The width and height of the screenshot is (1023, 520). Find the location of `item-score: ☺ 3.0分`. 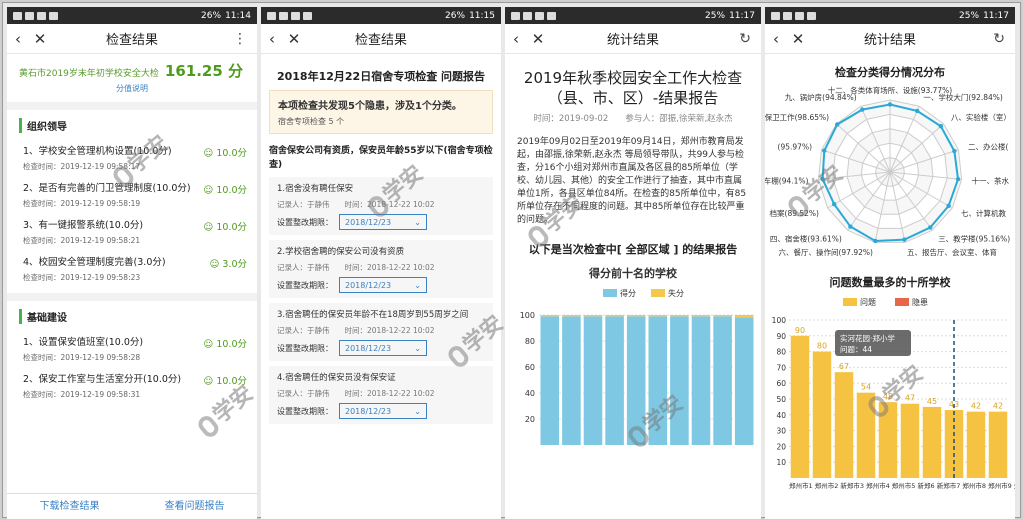

item-score: ☺ 3.0分 is located at coordinates (228, 264).